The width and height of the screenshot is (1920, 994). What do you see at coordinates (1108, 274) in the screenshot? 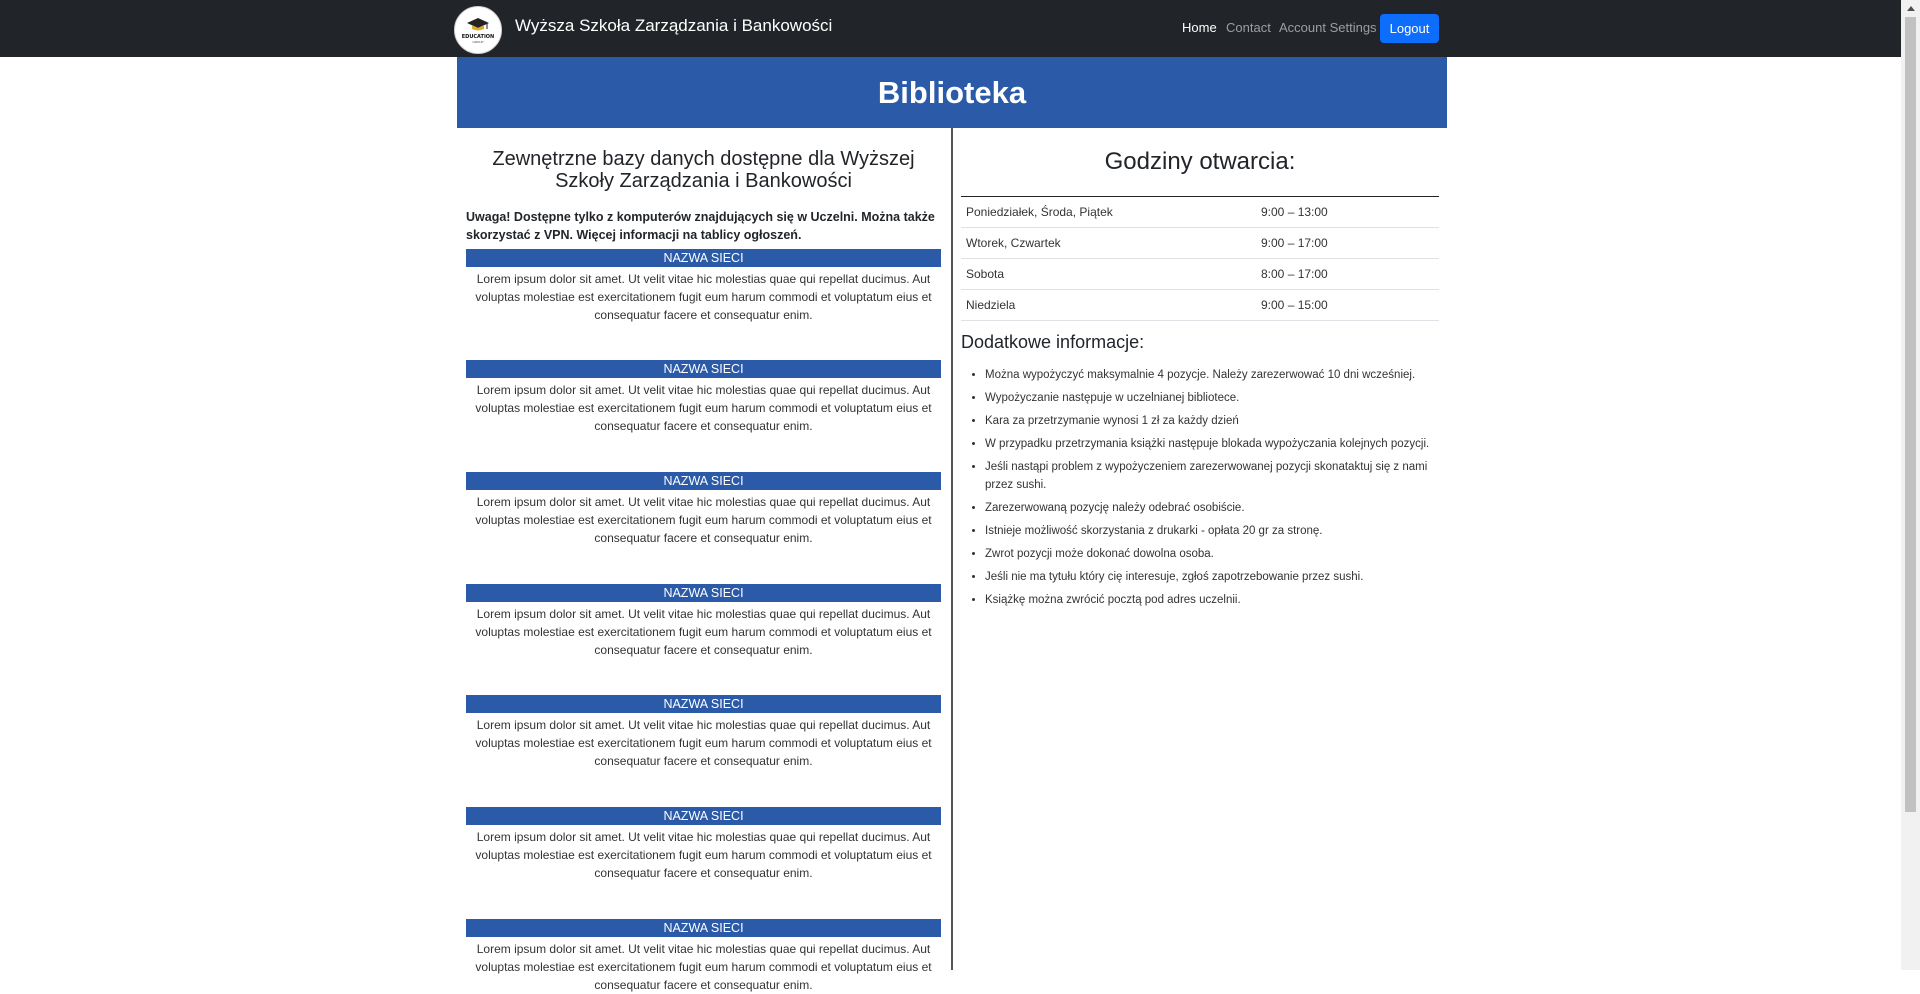
I see `hours-day: Sobota` at bounding box center [1108, 274].